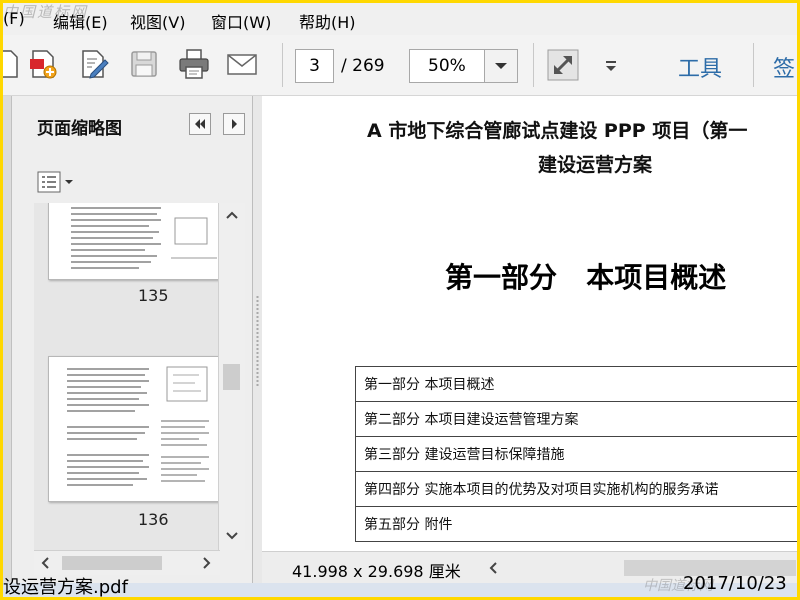 This screenshot has height=600, width=800. Describe the element at coordinates (94, 64) in the screenshot. I see `edit-icon` at that location.